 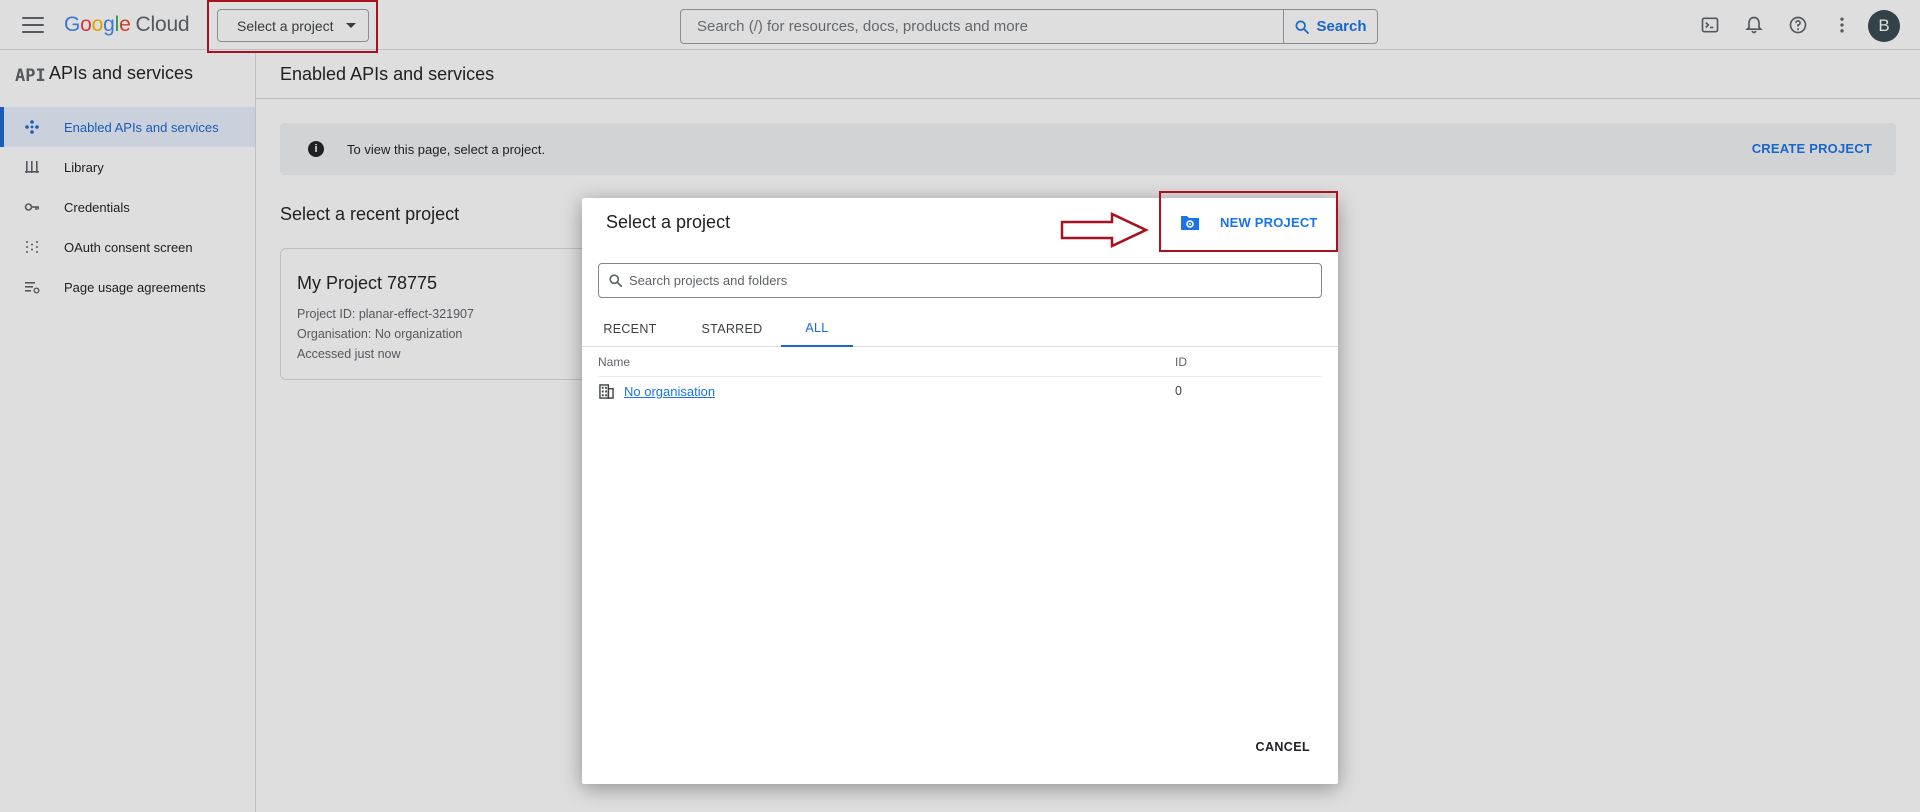 I want to click on project-search-box, so click(x=960, y=280).